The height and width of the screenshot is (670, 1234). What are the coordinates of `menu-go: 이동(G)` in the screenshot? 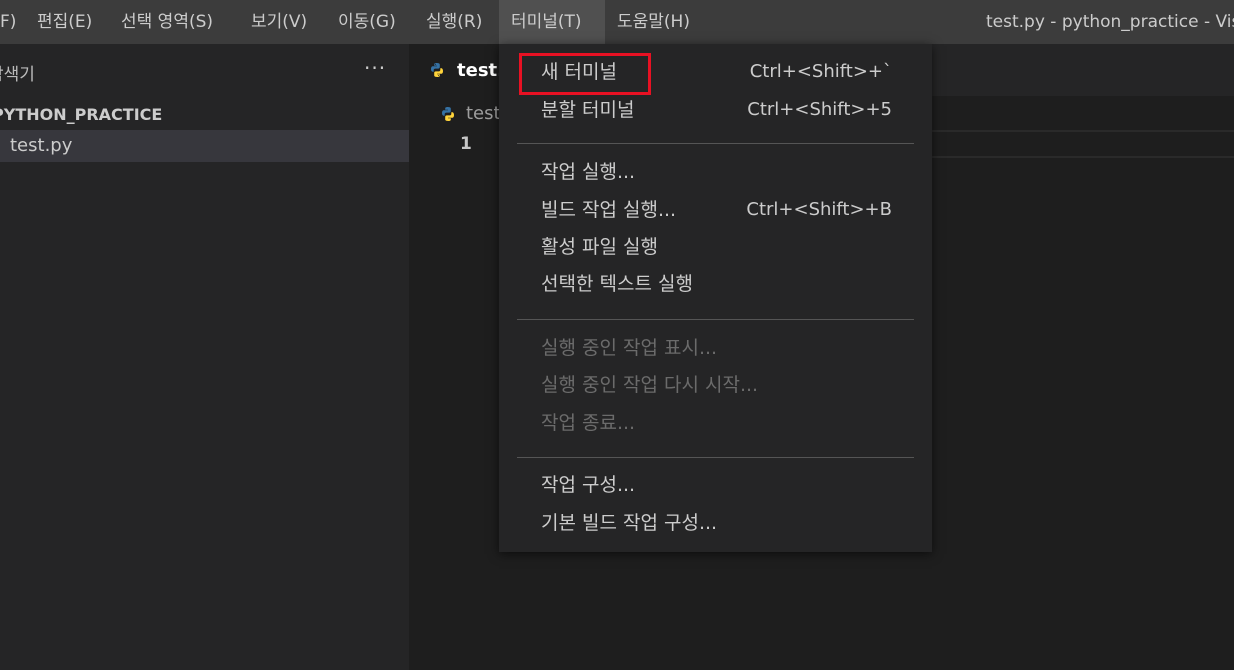 It's located at (367, 22).